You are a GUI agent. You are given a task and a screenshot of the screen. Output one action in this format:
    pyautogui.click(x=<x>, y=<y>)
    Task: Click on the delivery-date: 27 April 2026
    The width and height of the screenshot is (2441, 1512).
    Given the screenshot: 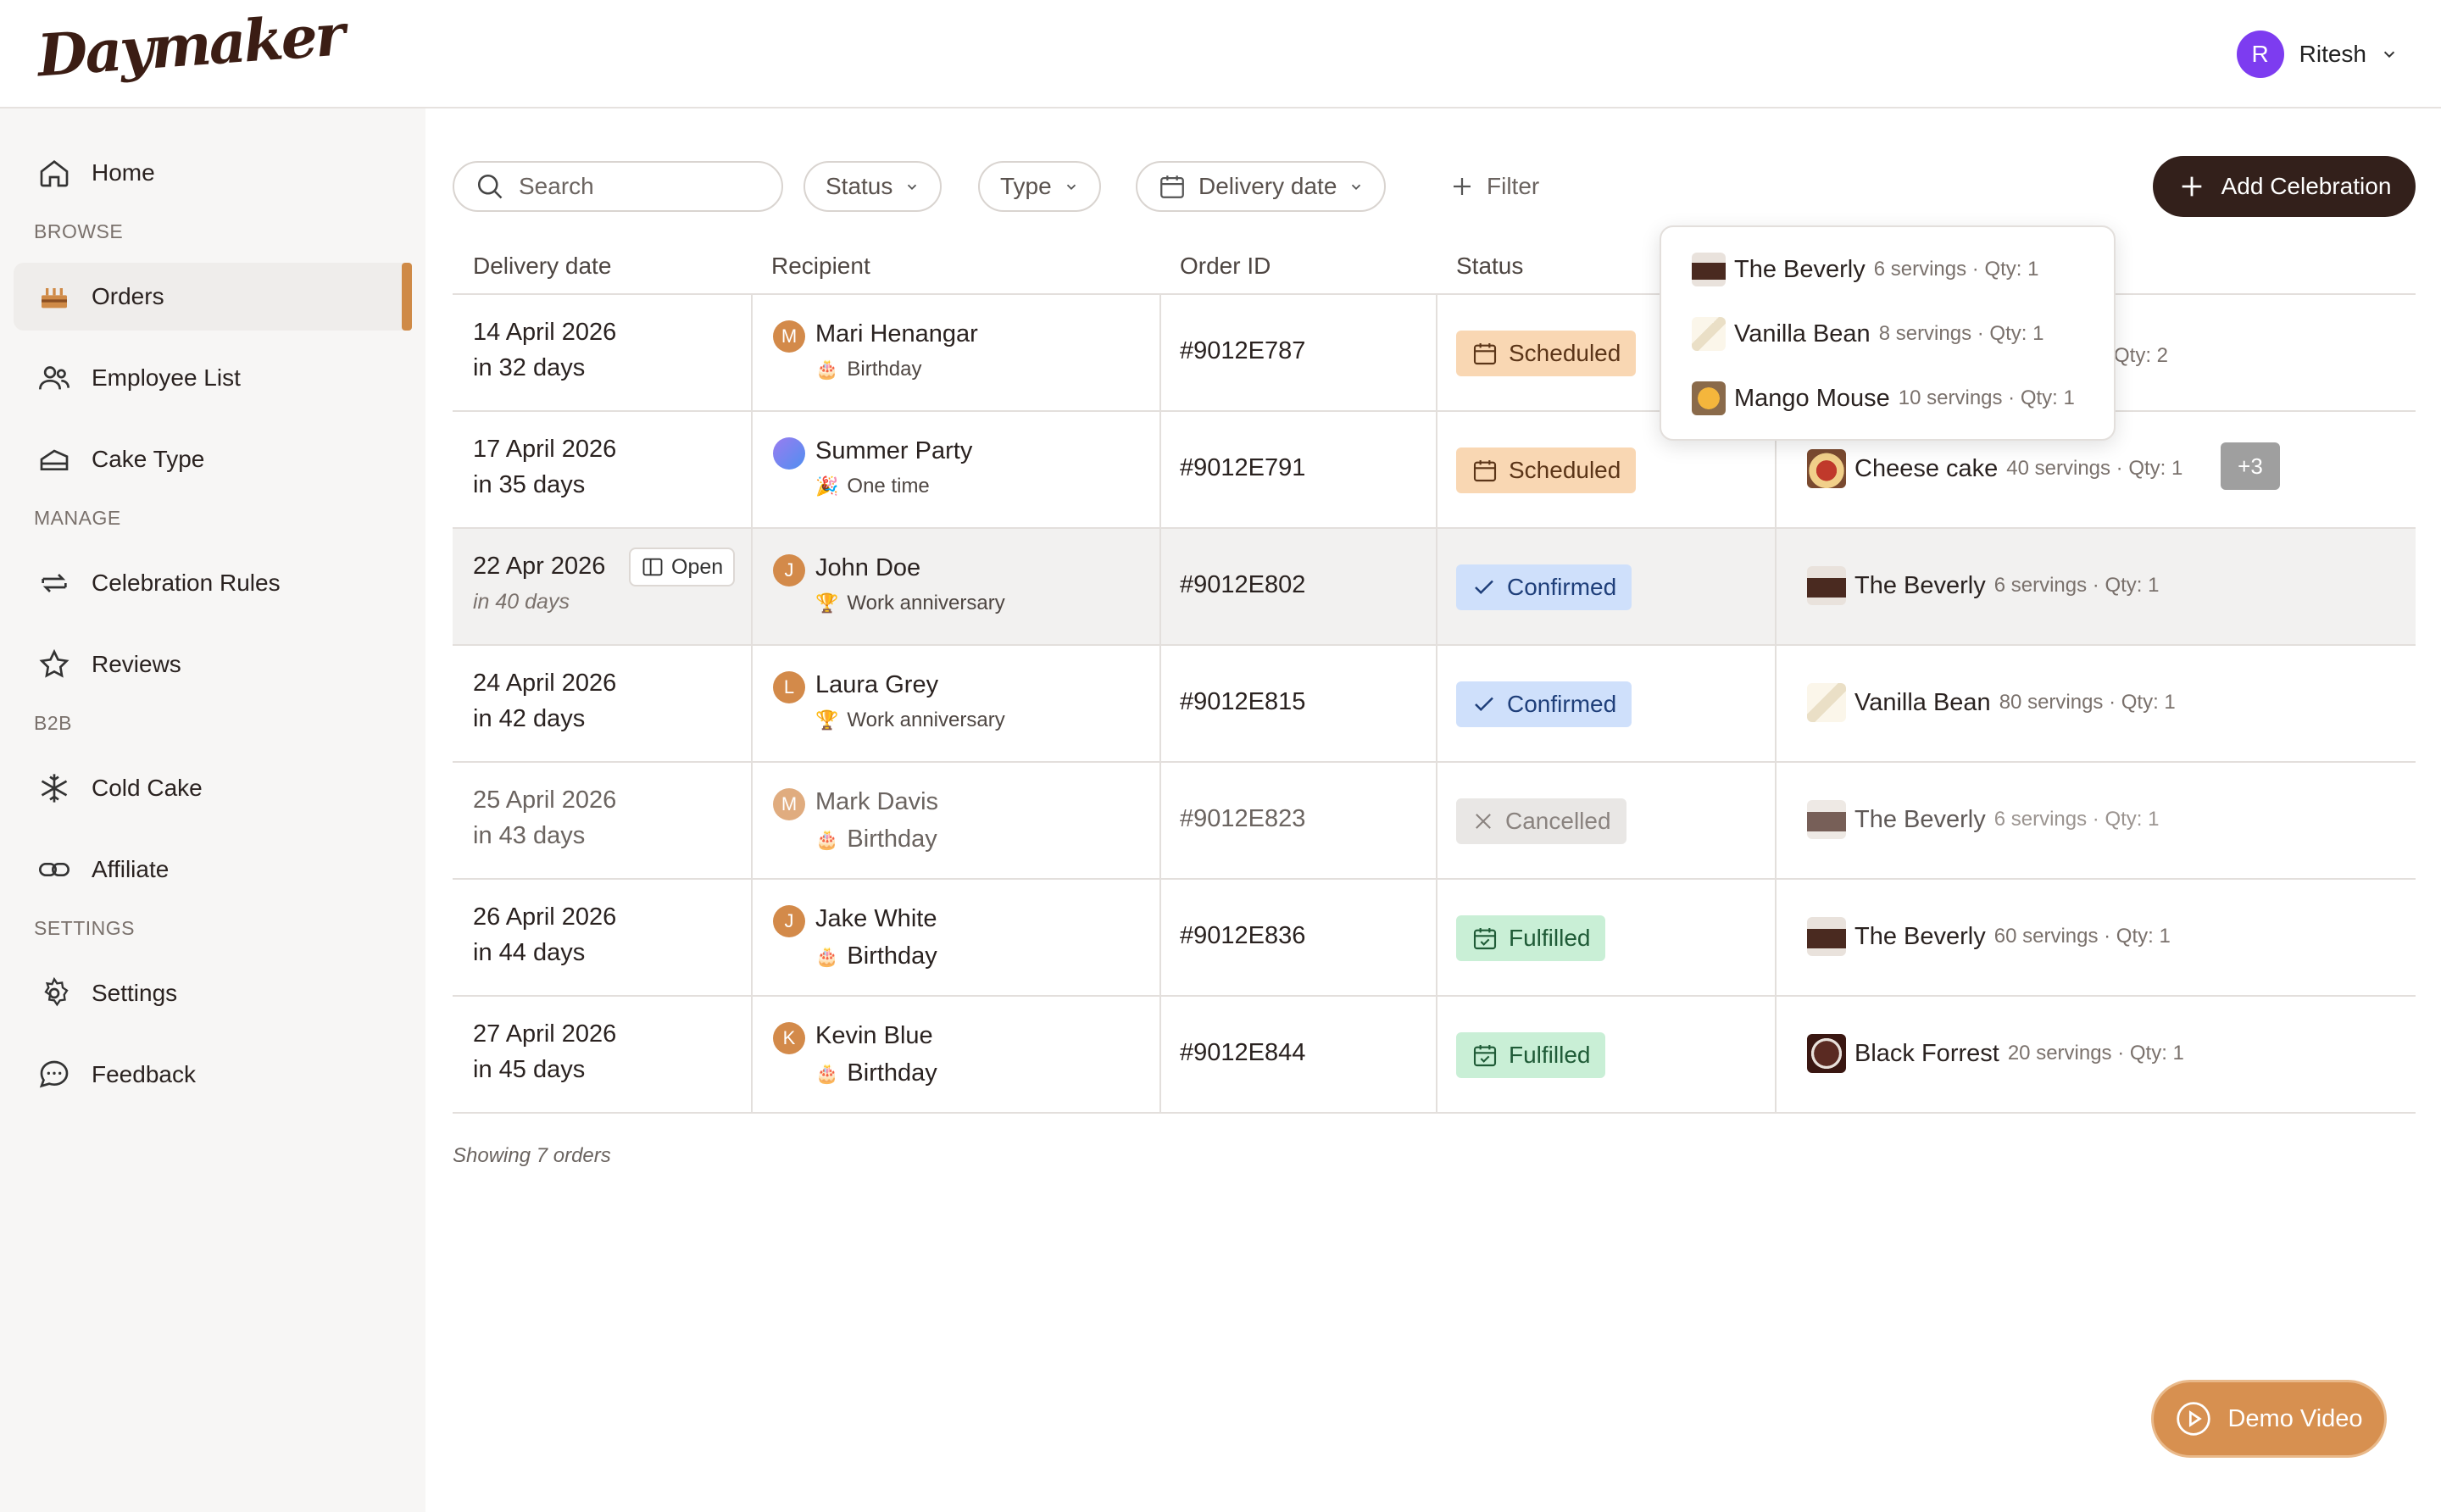 What is the action you would take?
    pyautogui.click(x=545, y=1034)
    